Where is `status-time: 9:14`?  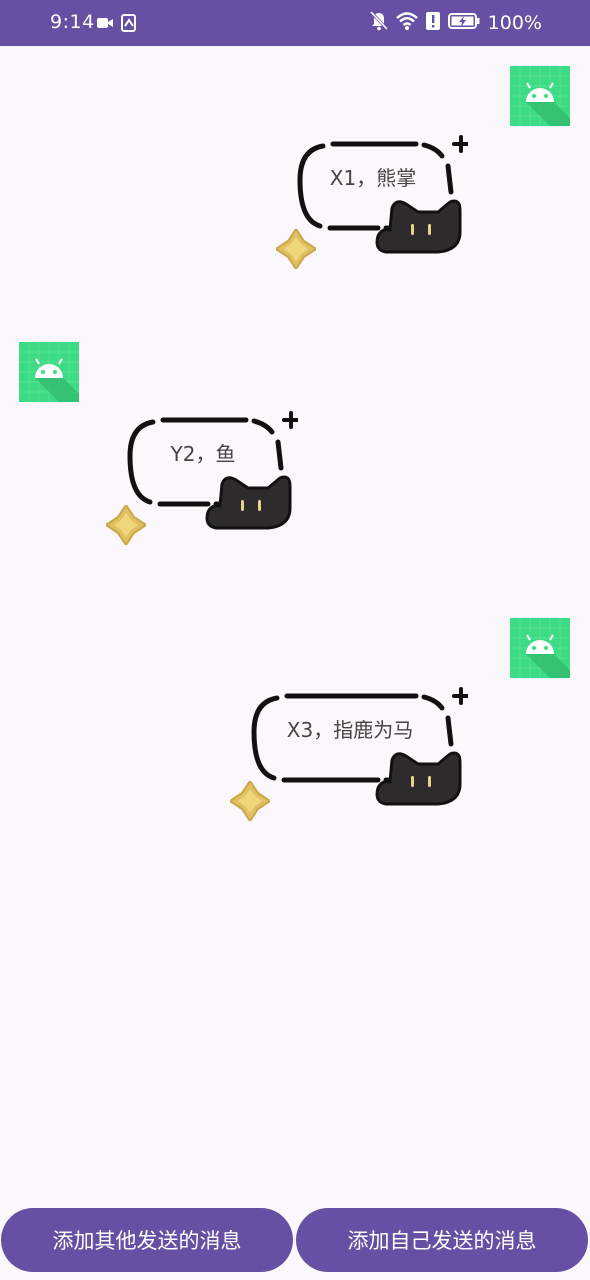
status-time: 9:14 is located at coordinates (72, 22).